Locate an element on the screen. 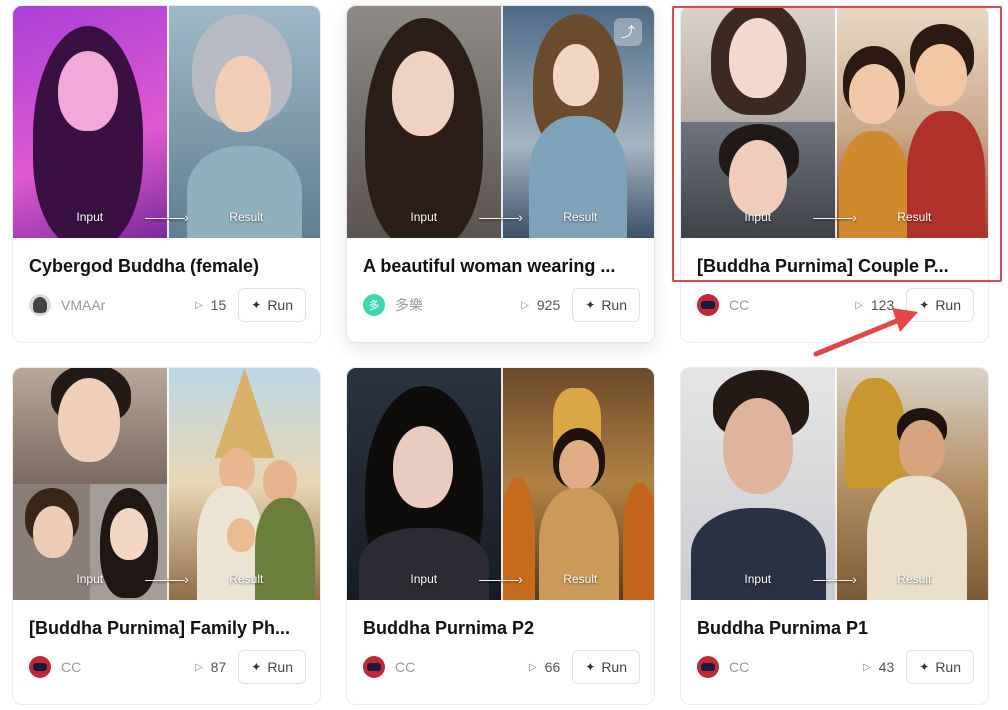 This screenshot has width=1008, height=710. card-thumbnail: ⤴ Input ———› Result is located at coordinates (500, 122).